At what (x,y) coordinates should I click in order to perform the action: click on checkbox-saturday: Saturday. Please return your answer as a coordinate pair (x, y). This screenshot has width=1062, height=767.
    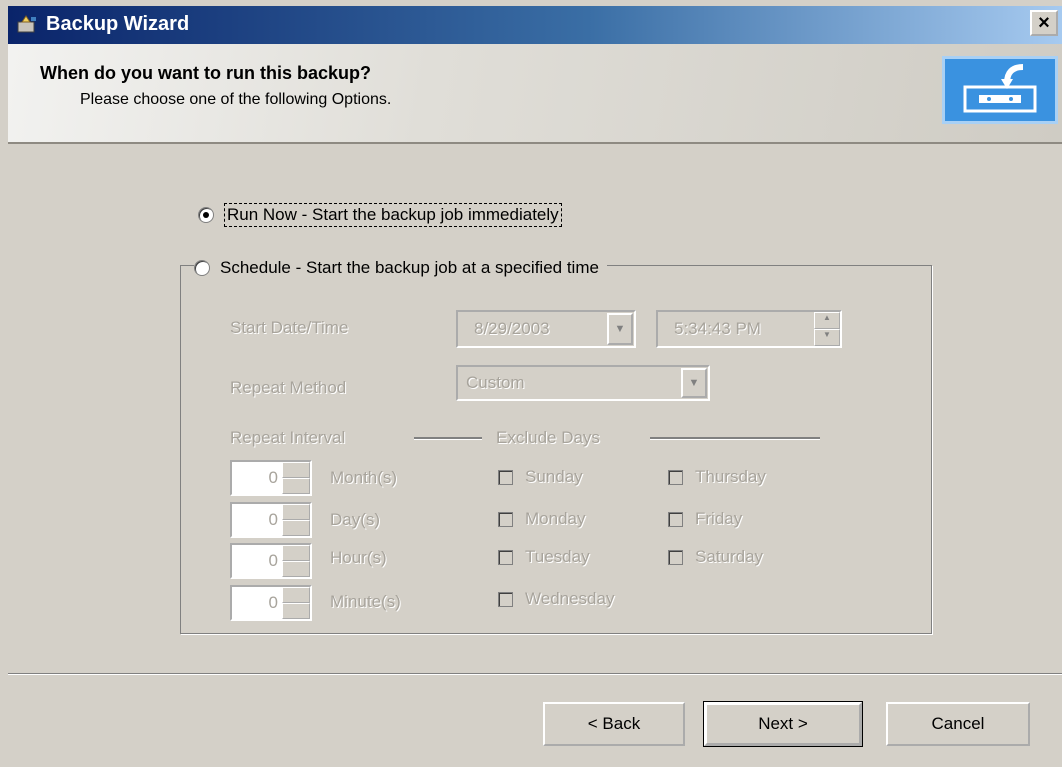
    Looking at the image, I should click on (715, 557).